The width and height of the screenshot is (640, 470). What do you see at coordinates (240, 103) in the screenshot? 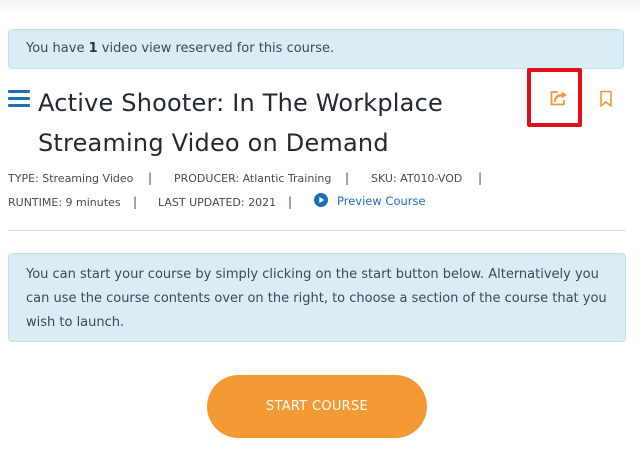
I see `course-title-line1: Active Shooter: In The Workplace` at bounding box center [240, 103].